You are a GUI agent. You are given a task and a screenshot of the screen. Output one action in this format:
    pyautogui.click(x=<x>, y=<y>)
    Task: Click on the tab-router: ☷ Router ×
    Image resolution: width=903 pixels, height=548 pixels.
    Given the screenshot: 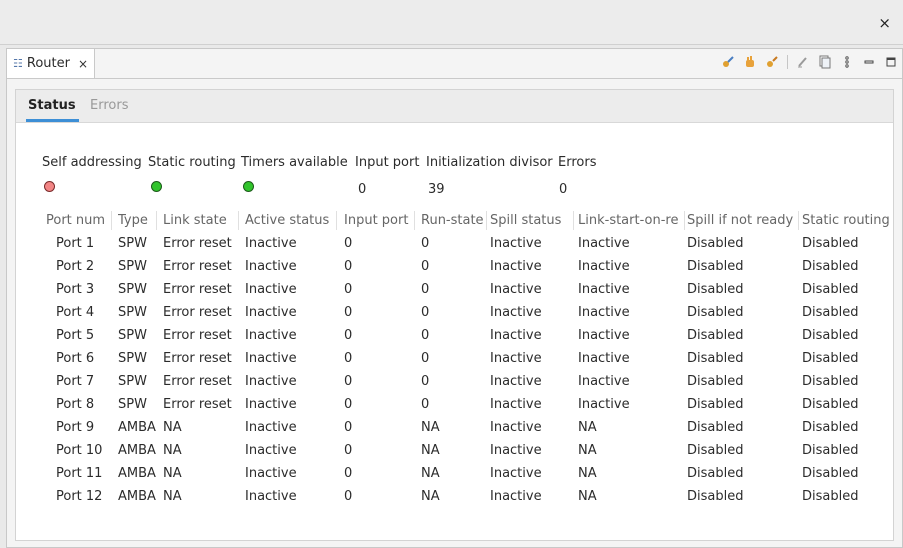 What is the action you would take?
    pyautogui.click(x=51, y=63)
    